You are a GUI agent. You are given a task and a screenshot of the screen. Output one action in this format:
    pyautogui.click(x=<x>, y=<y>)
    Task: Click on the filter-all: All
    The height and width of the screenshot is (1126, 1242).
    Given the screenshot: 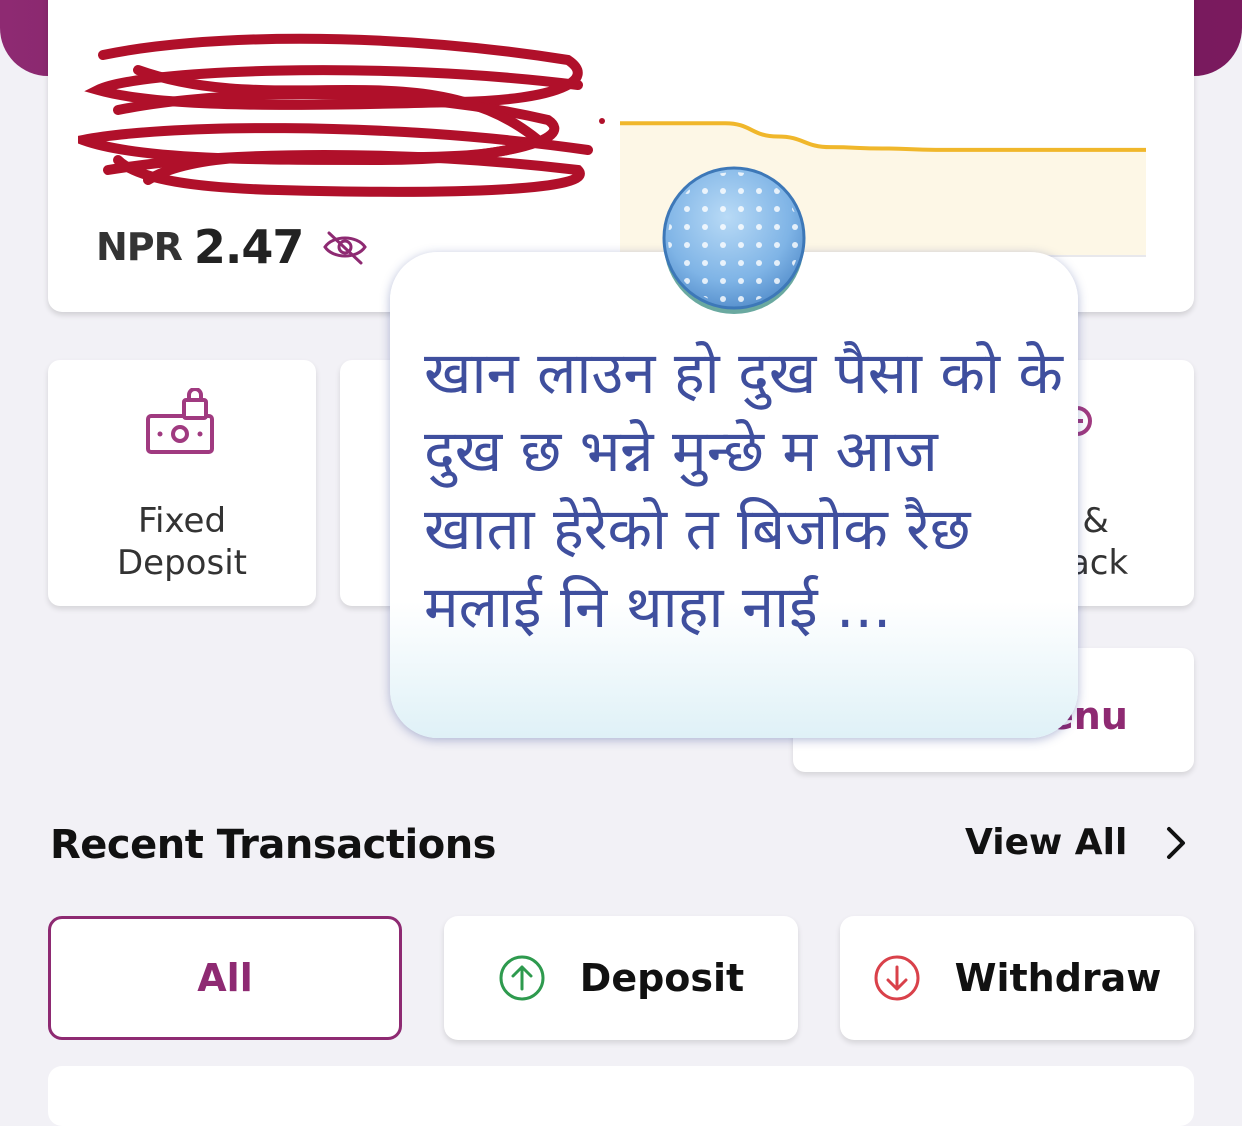 What is the action you would take?
    pyautogui.click(x=225, y=978)
    